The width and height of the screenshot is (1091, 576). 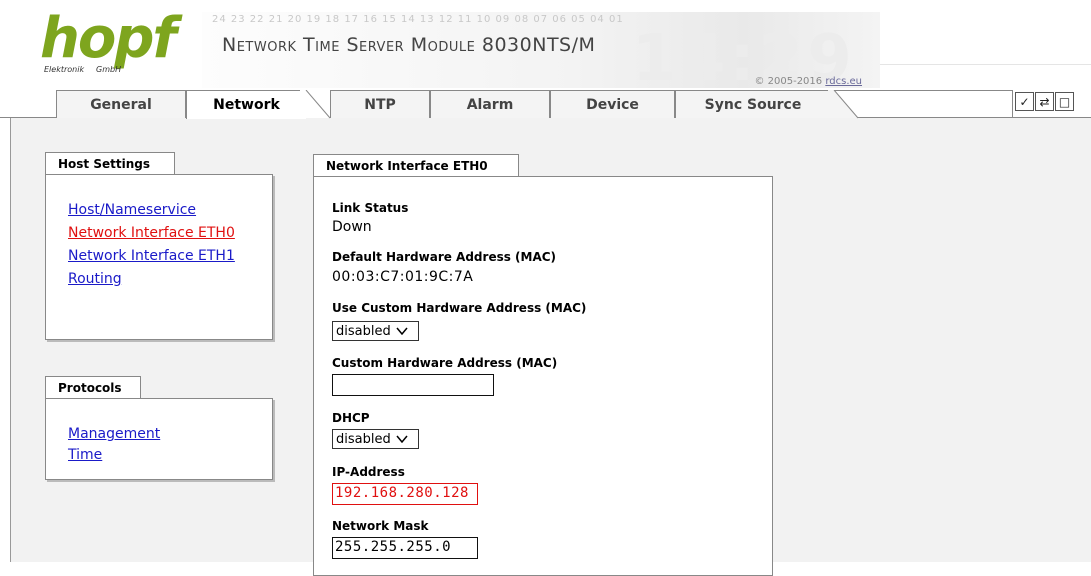 What do you see at coordinates (163, 279) in the screenshot?
I see `nav-routing: Routing` at bounding box center [163, 279].